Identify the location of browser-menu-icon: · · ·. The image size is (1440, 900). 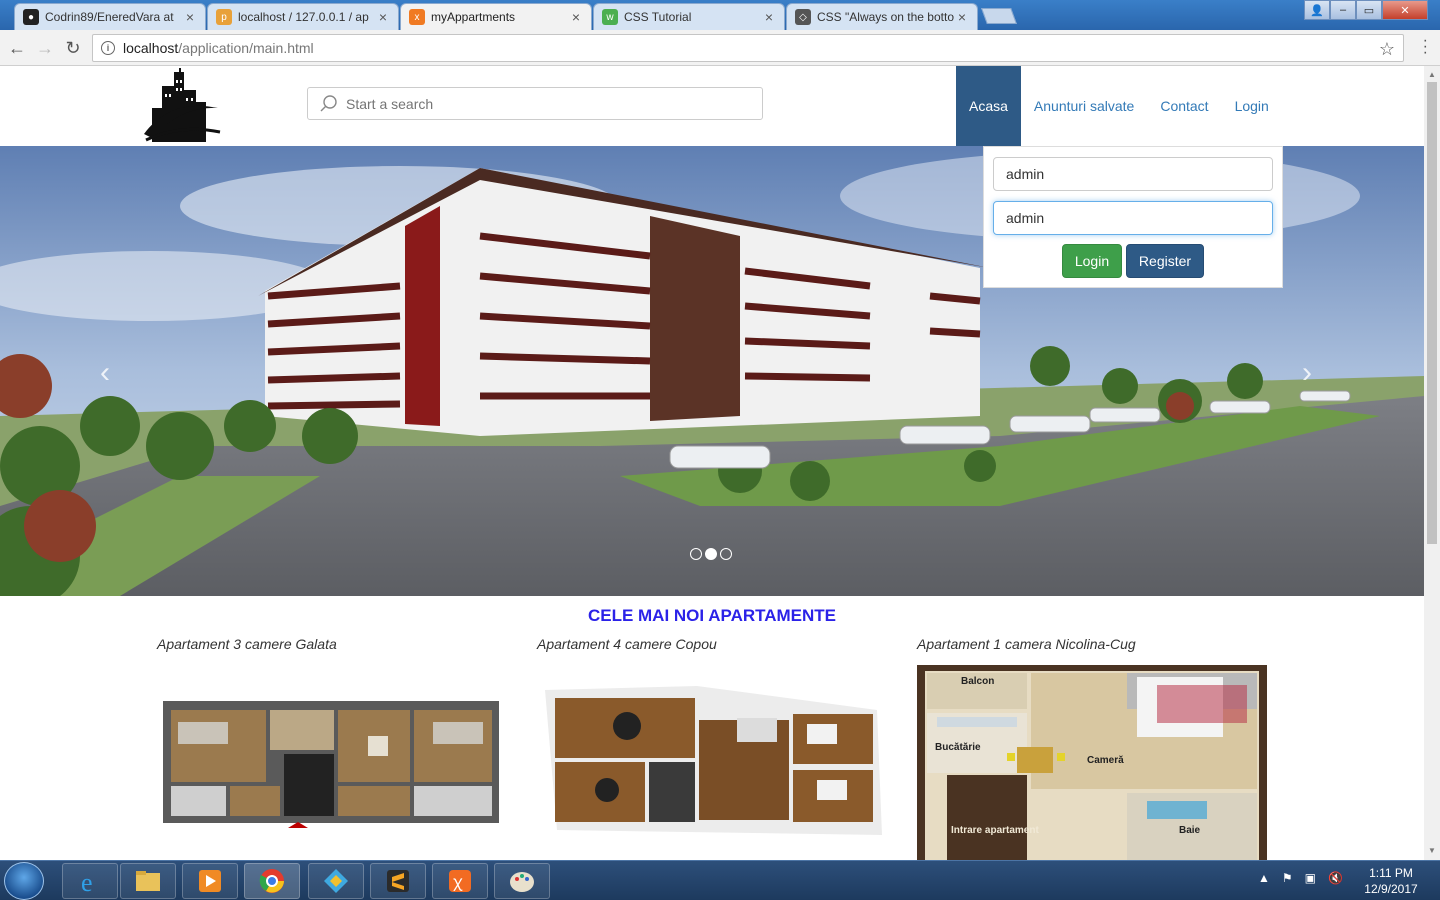
(1425, 47).